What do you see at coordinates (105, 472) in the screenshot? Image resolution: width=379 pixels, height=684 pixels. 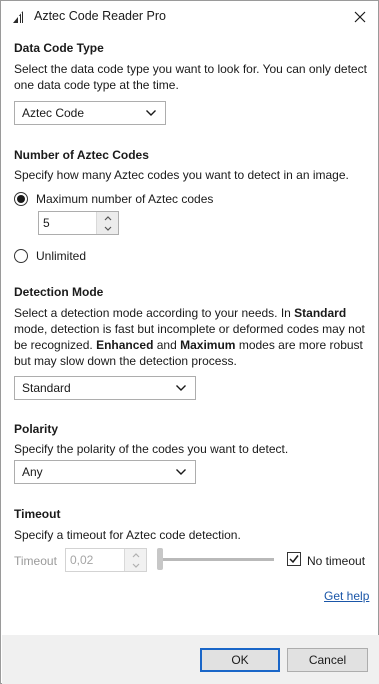 I see `polarity-select: Any` at bounding box center [105, 472].